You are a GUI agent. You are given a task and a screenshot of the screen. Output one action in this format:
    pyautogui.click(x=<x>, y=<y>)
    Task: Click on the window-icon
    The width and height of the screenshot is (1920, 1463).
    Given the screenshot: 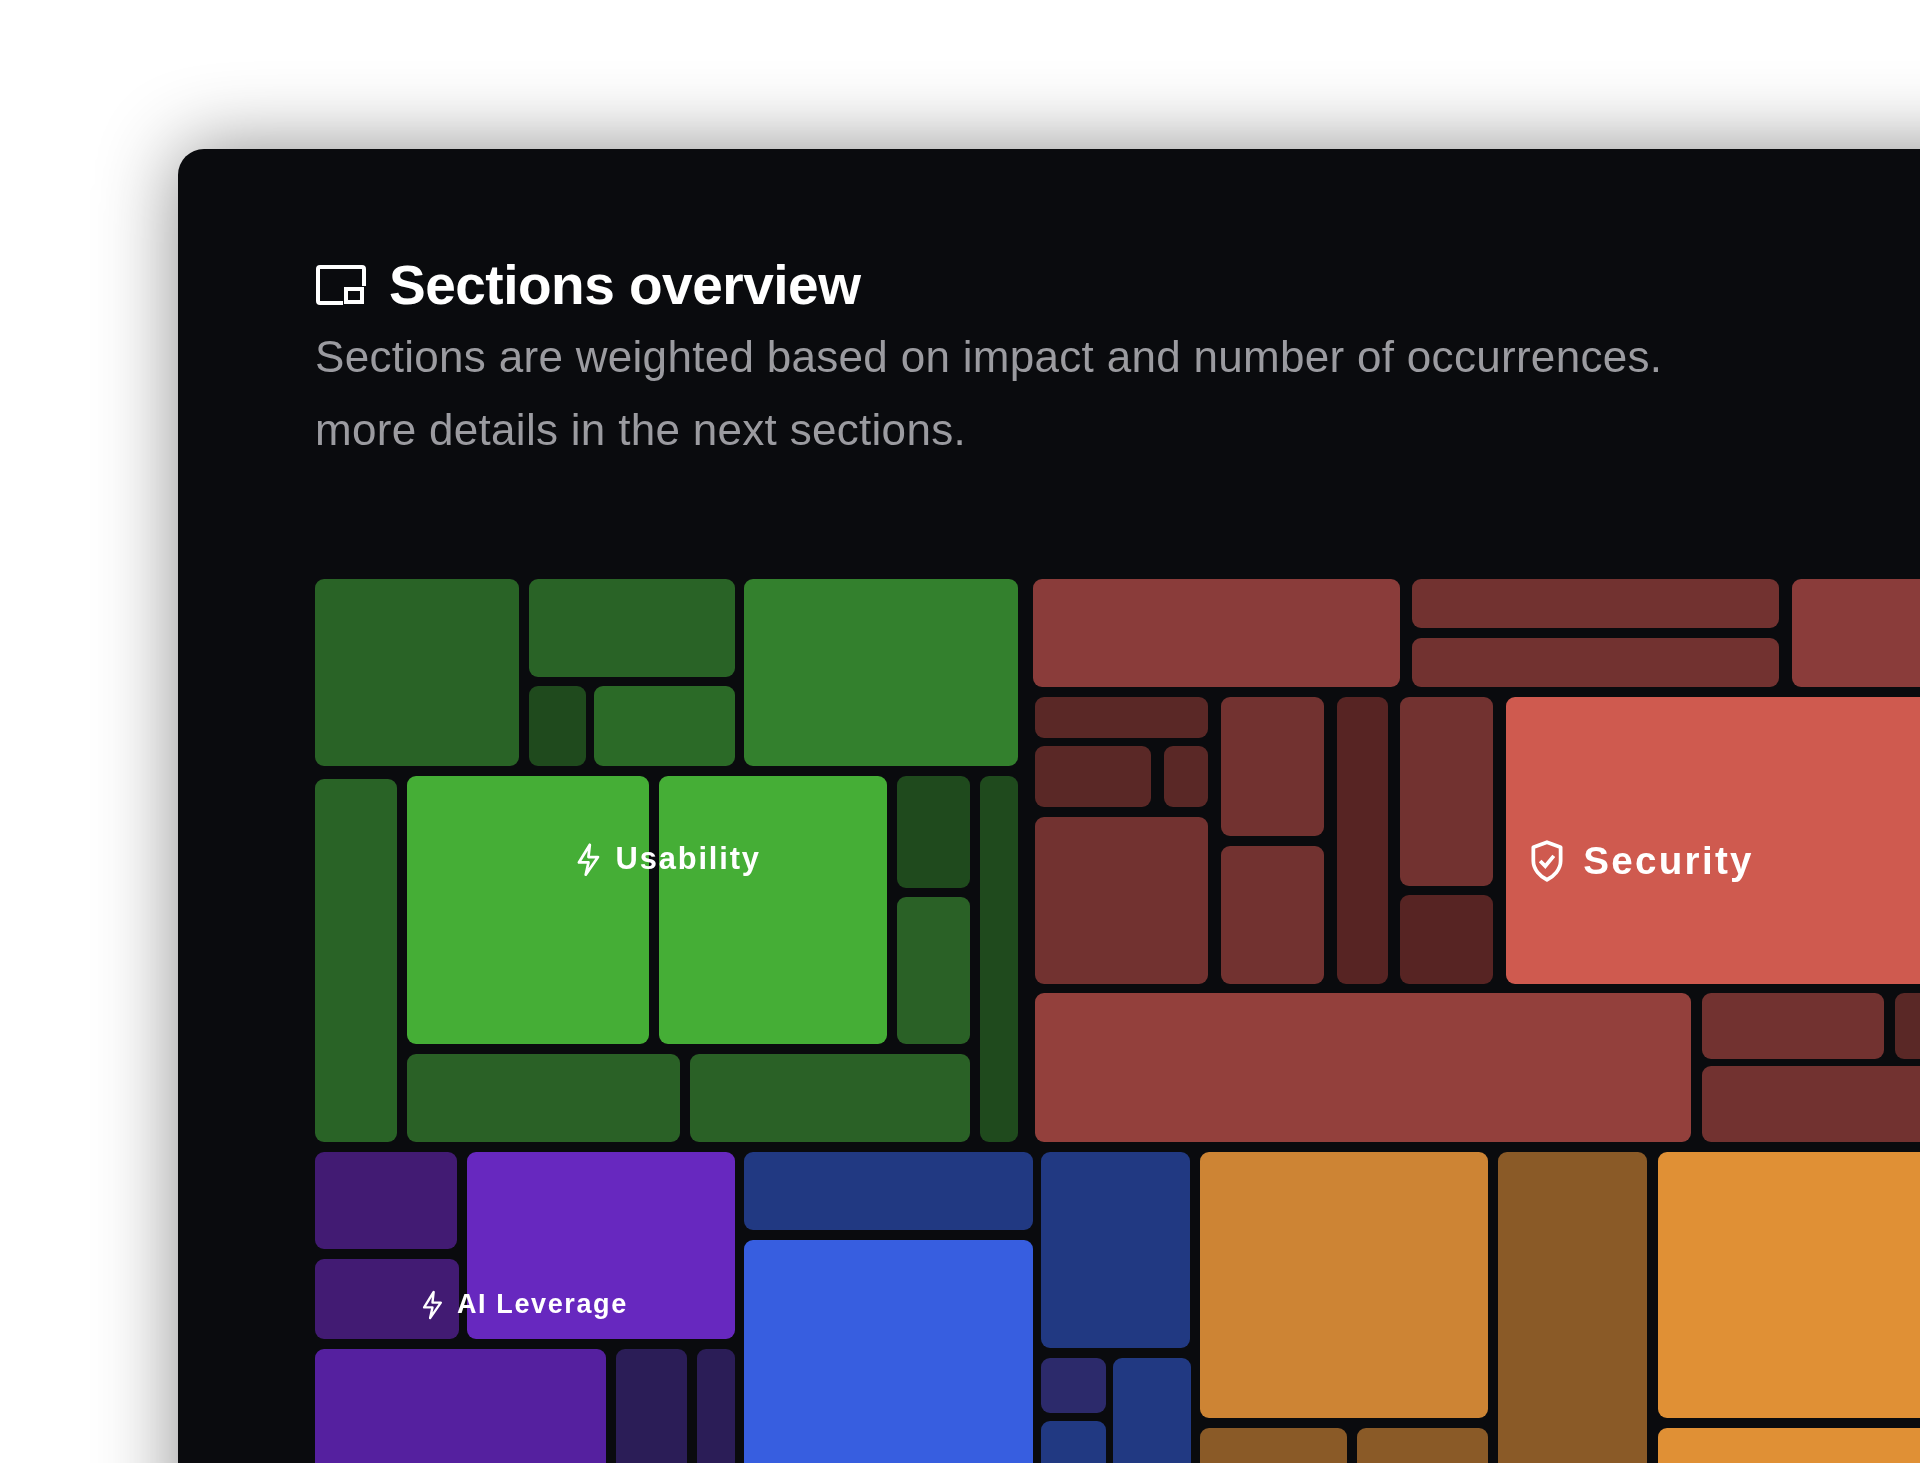 What is the action you would take?
    pyautogui.click(x=341, y=285)
    